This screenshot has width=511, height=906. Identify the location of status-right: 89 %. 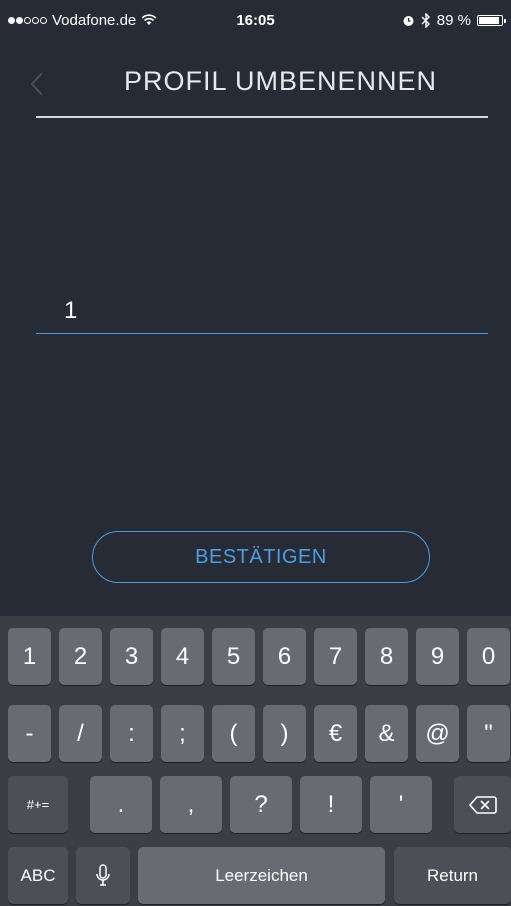
(454, 20).